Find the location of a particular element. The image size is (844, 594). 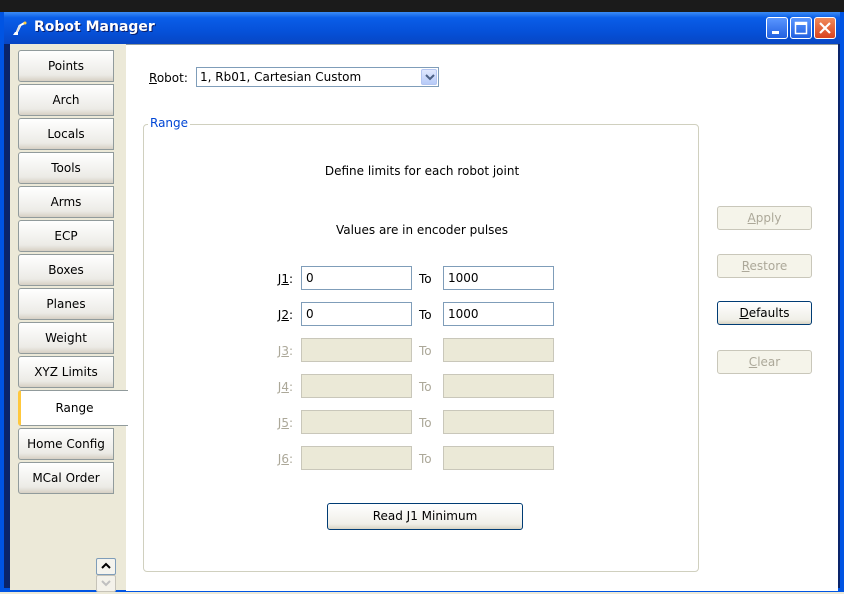

robot-select-dropdown-button is located at coordinates (429, 77).